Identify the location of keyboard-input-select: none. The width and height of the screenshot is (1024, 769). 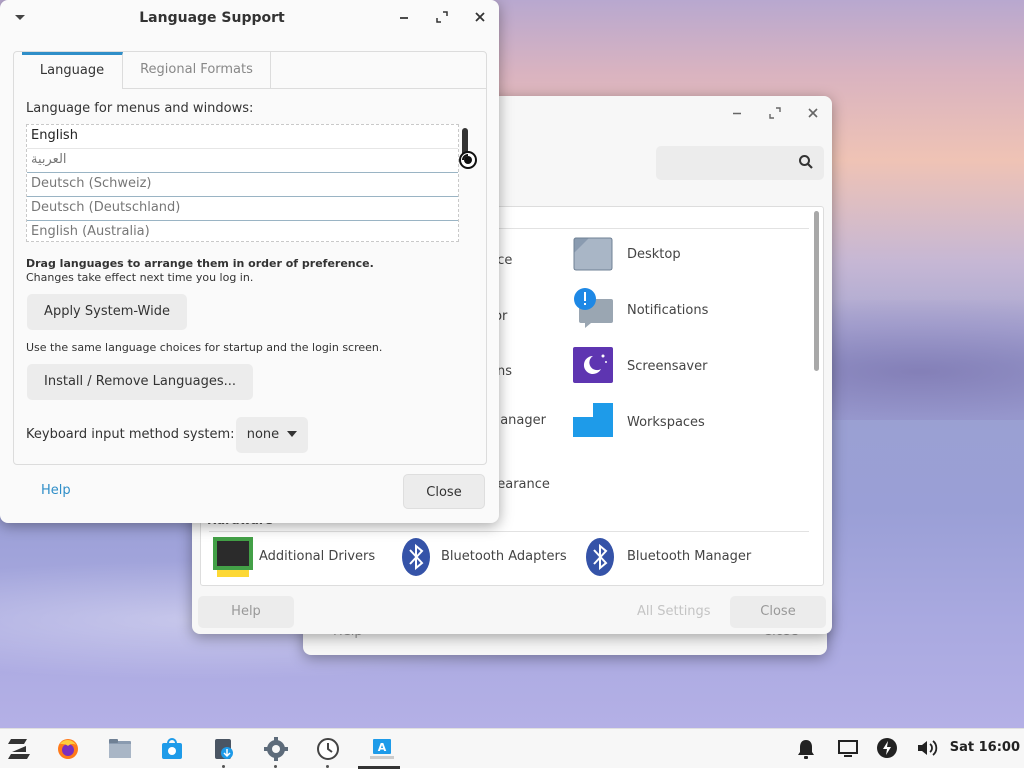
(272, 435).